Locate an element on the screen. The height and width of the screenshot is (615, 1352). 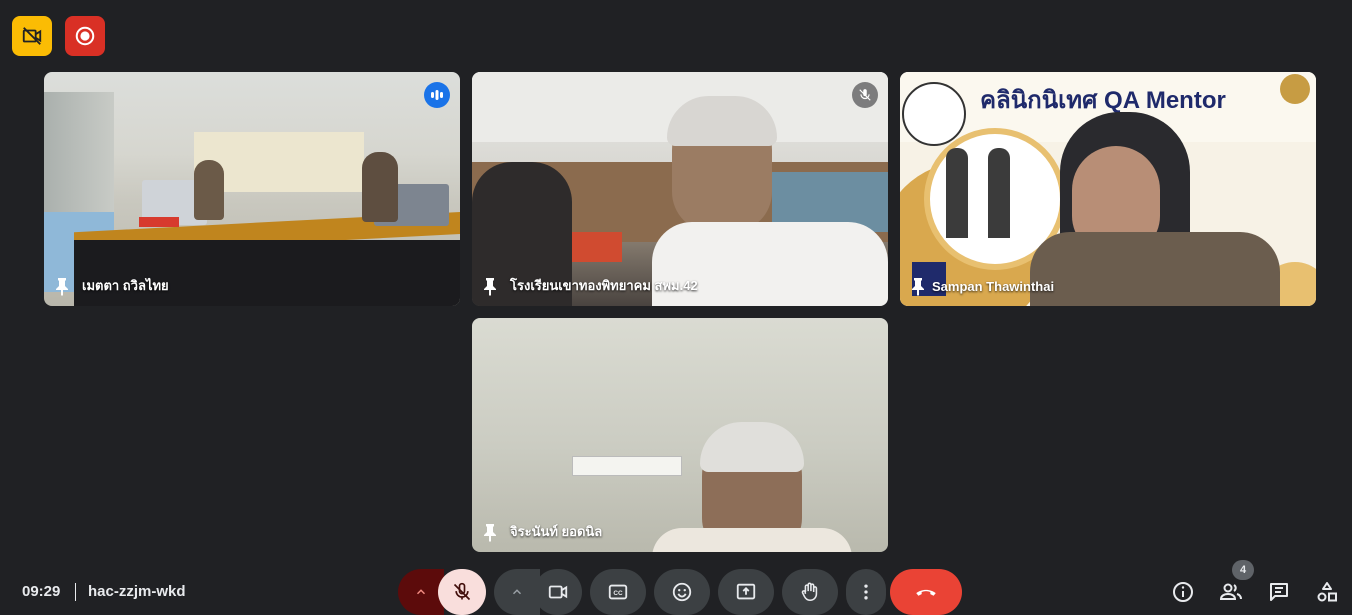
participant-tile-2: โรงเรียนเขาทองพิทยาคม สพม.42 is located at coordinates (680, 189).